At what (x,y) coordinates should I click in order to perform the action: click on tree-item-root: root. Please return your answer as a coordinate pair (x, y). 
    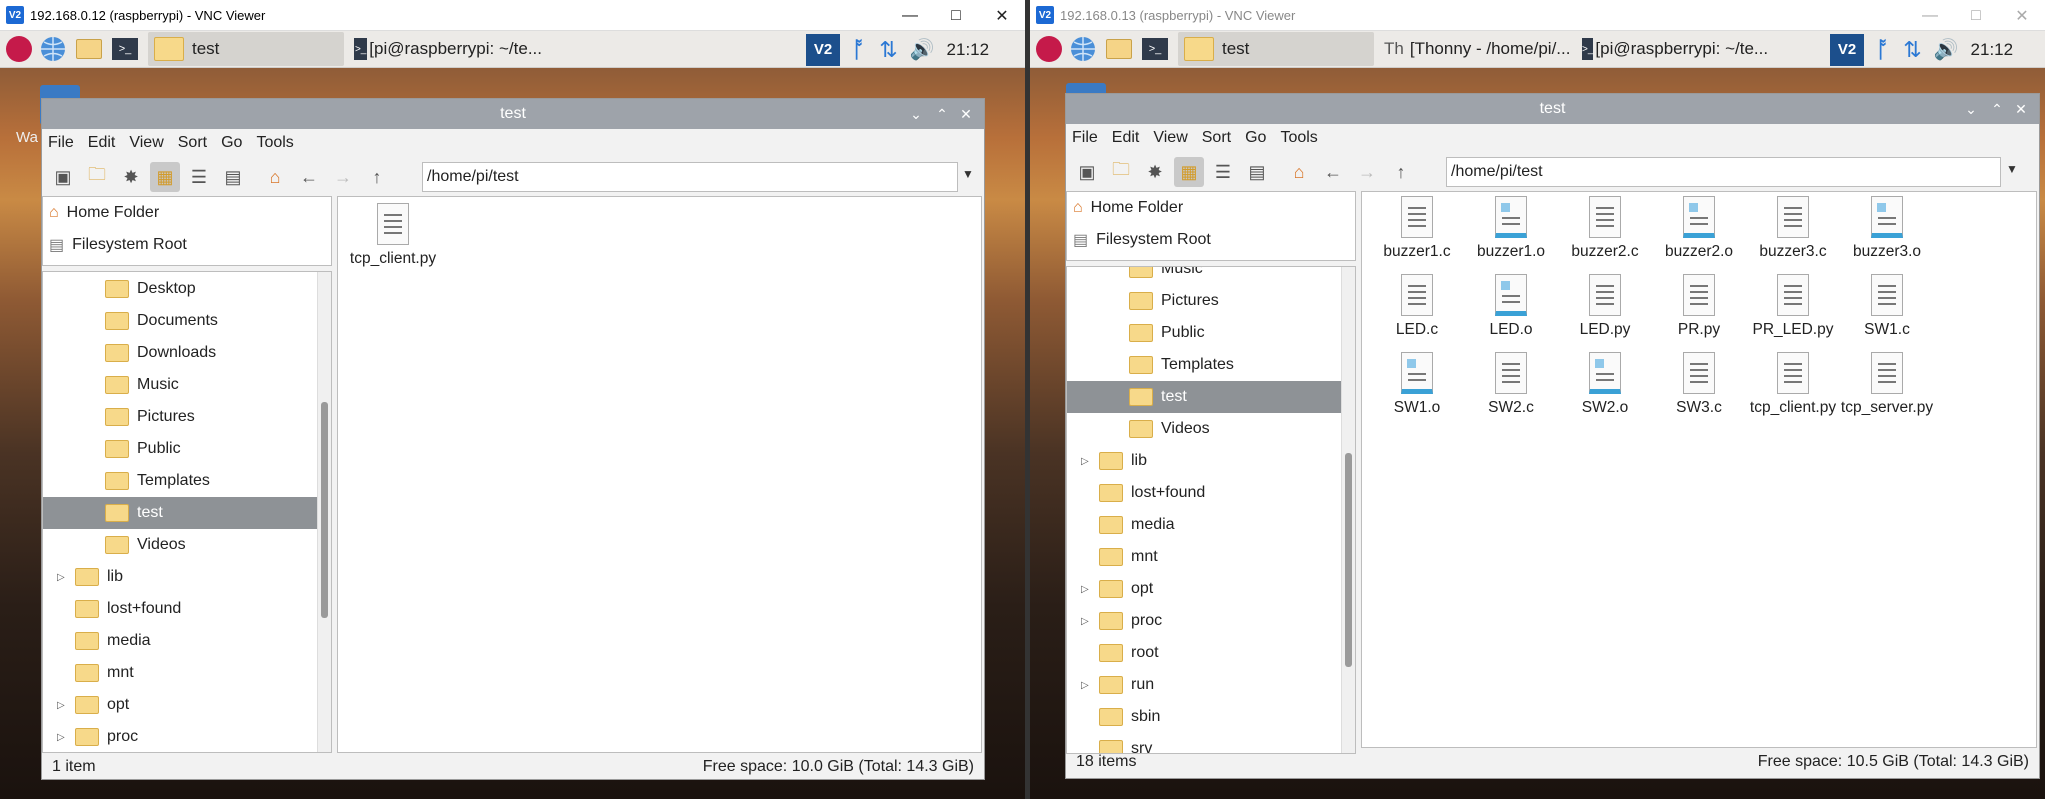
    Looking at the image, I should click on (1204, 653).